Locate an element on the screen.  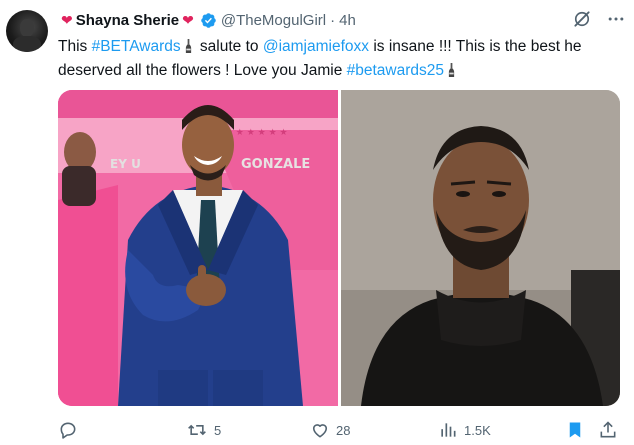
grok-icon-svg is located at coordinates (582, 19).